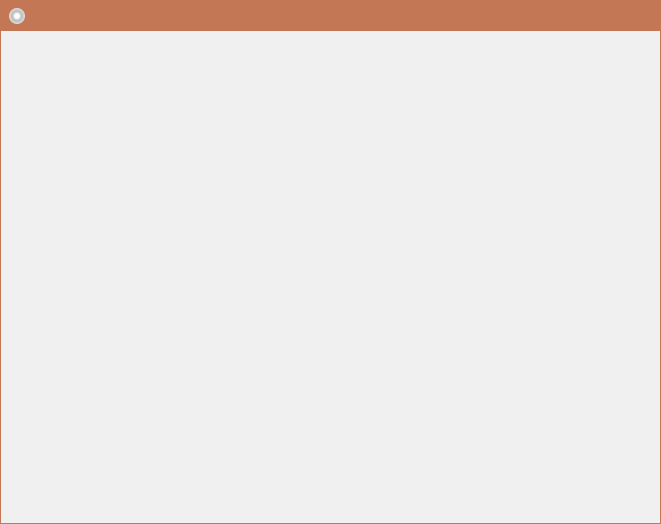 This screenshot has height=524, width=661. I want to click on title-bar, so click(330, 15).